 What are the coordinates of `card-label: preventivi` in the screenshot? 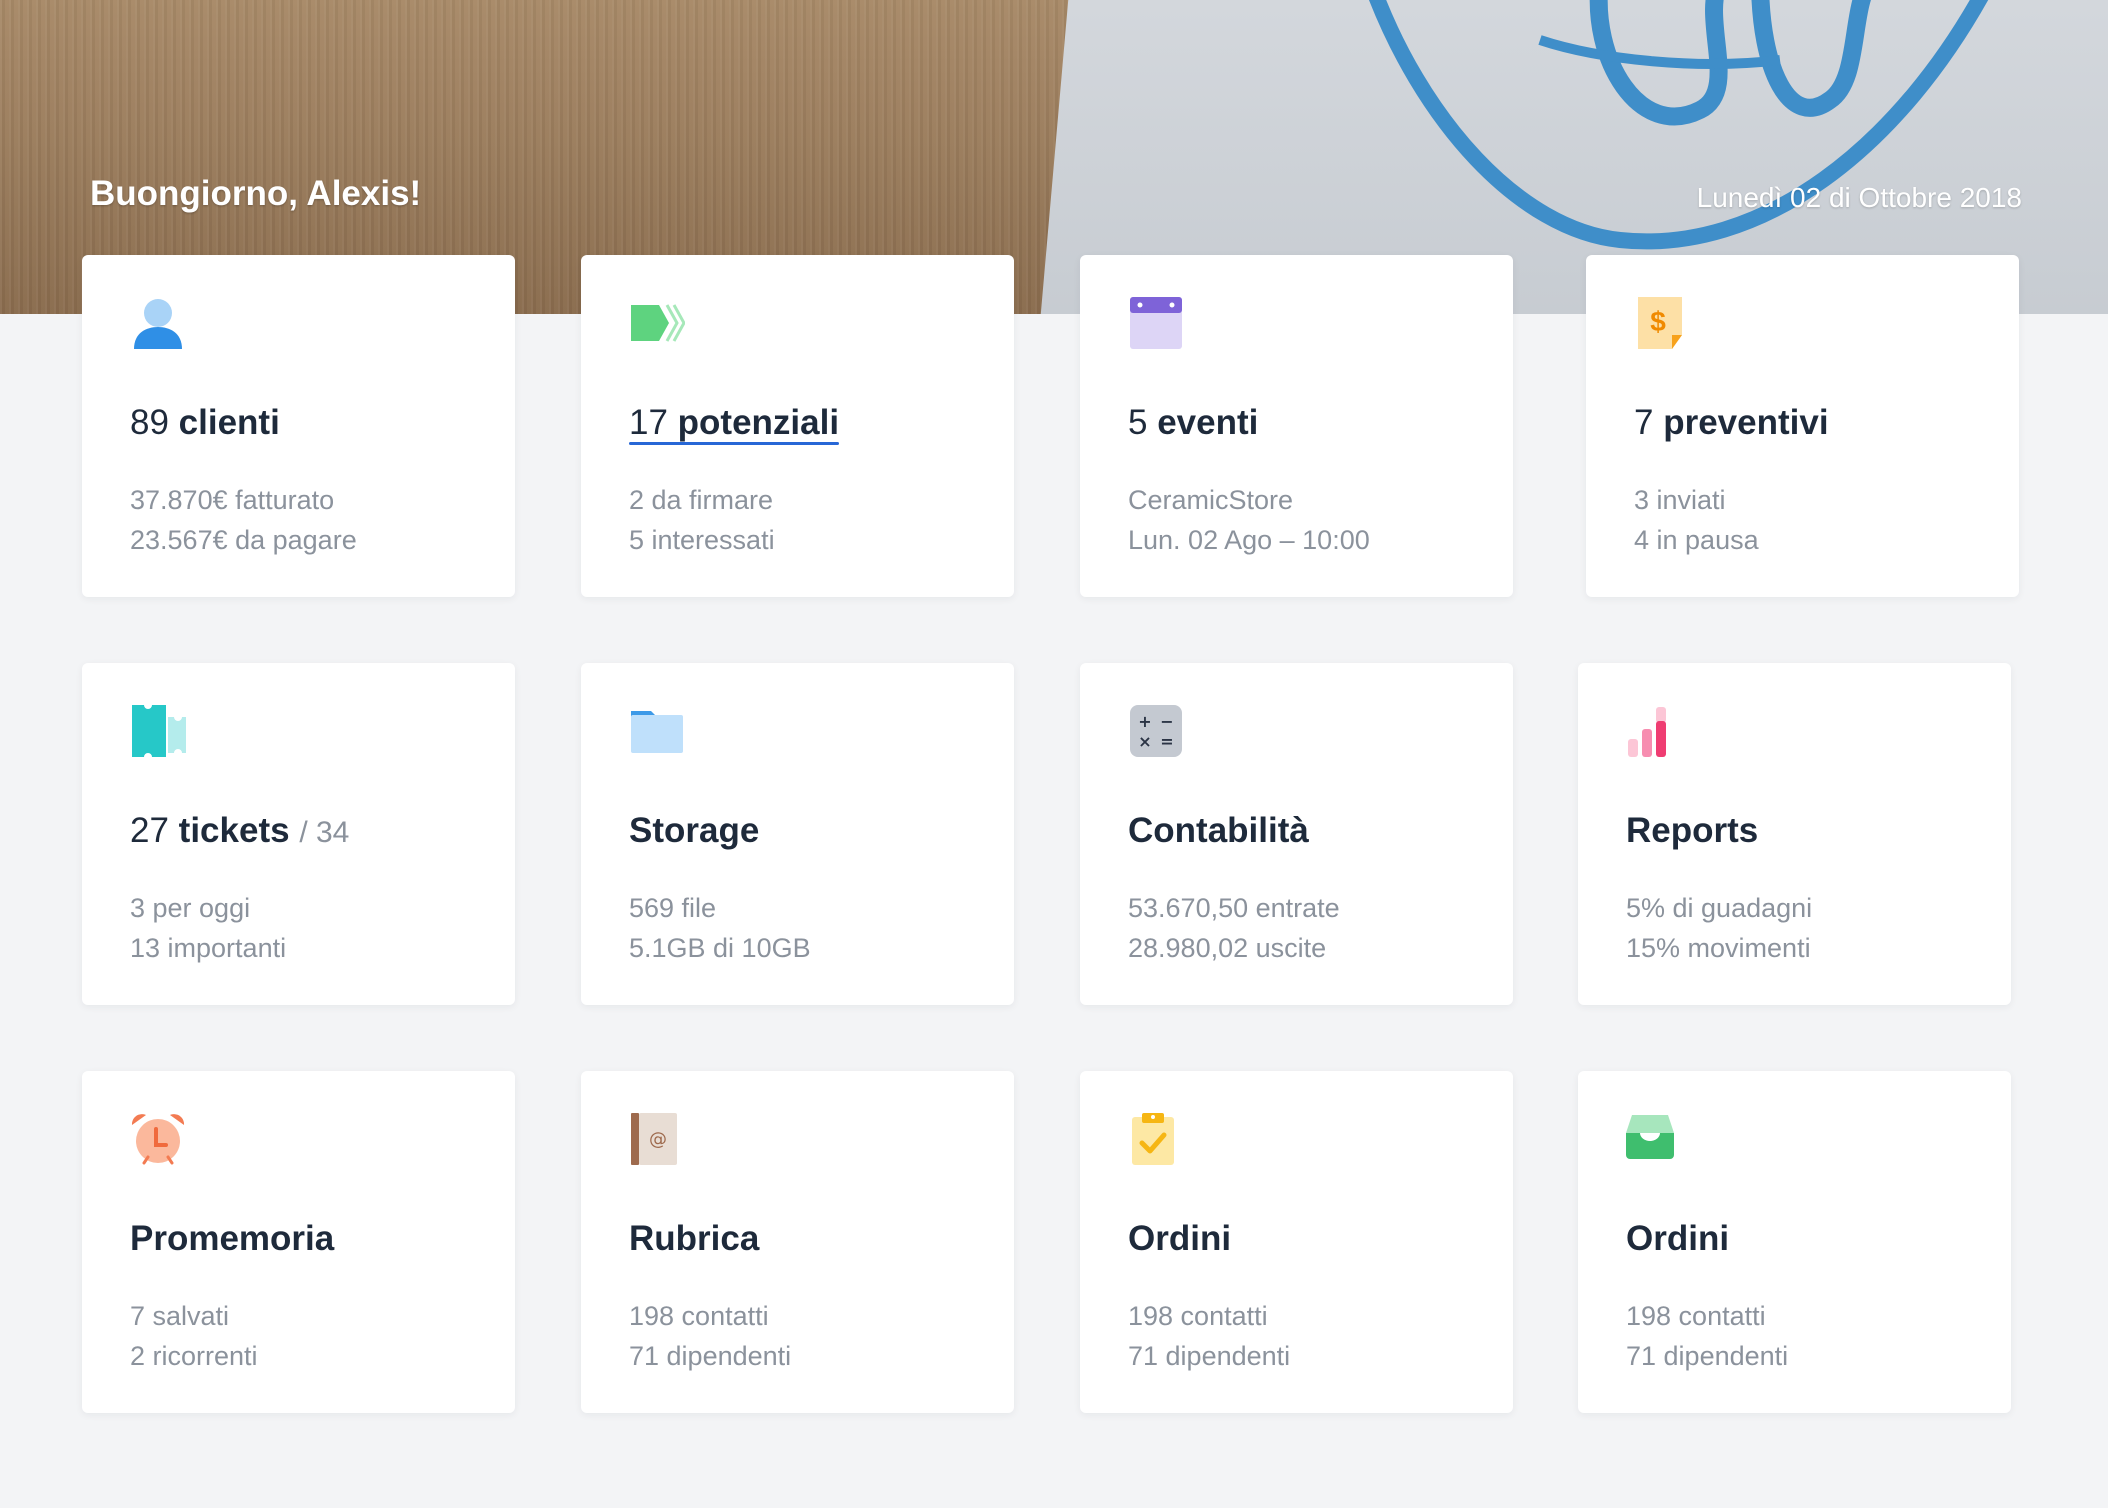 It's located at (1746, 422).